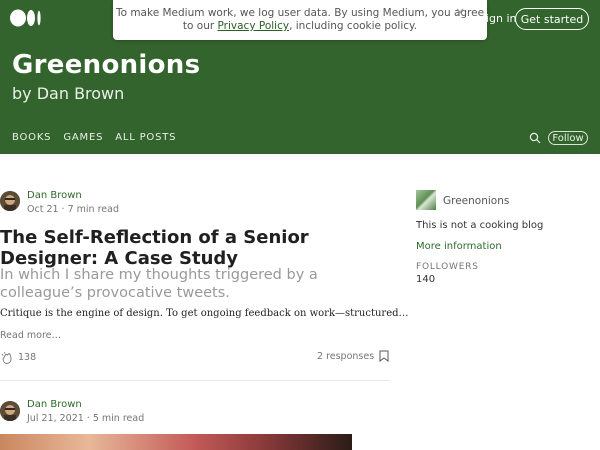 The width and height of the screenshot is (600, 450). I want to click on followers-count: 140, so click(426, 279).